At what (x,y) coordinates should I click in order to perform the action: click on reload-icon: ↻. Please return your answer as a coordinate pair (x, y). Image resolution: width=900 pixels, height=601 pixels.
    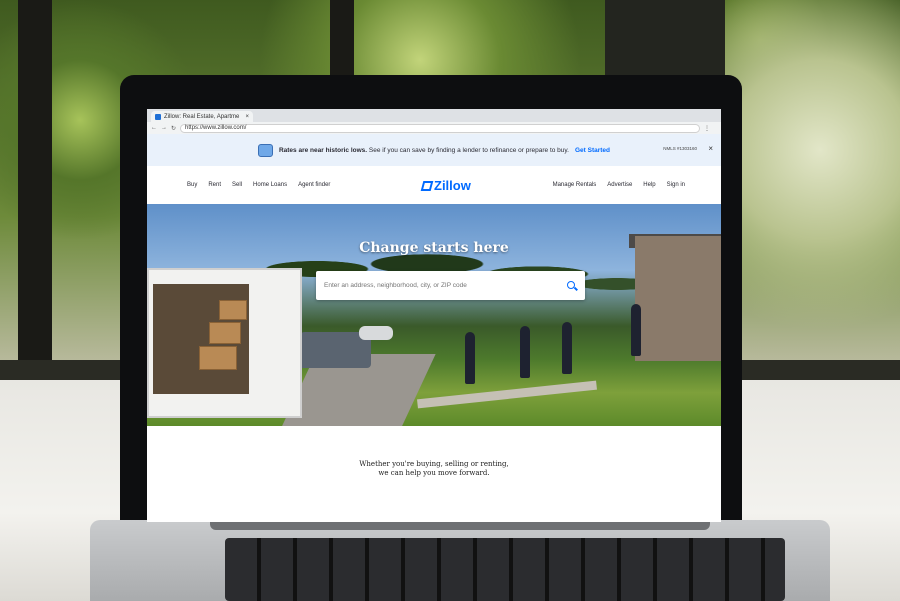
    Looking at the image, I should click on (173, 128).